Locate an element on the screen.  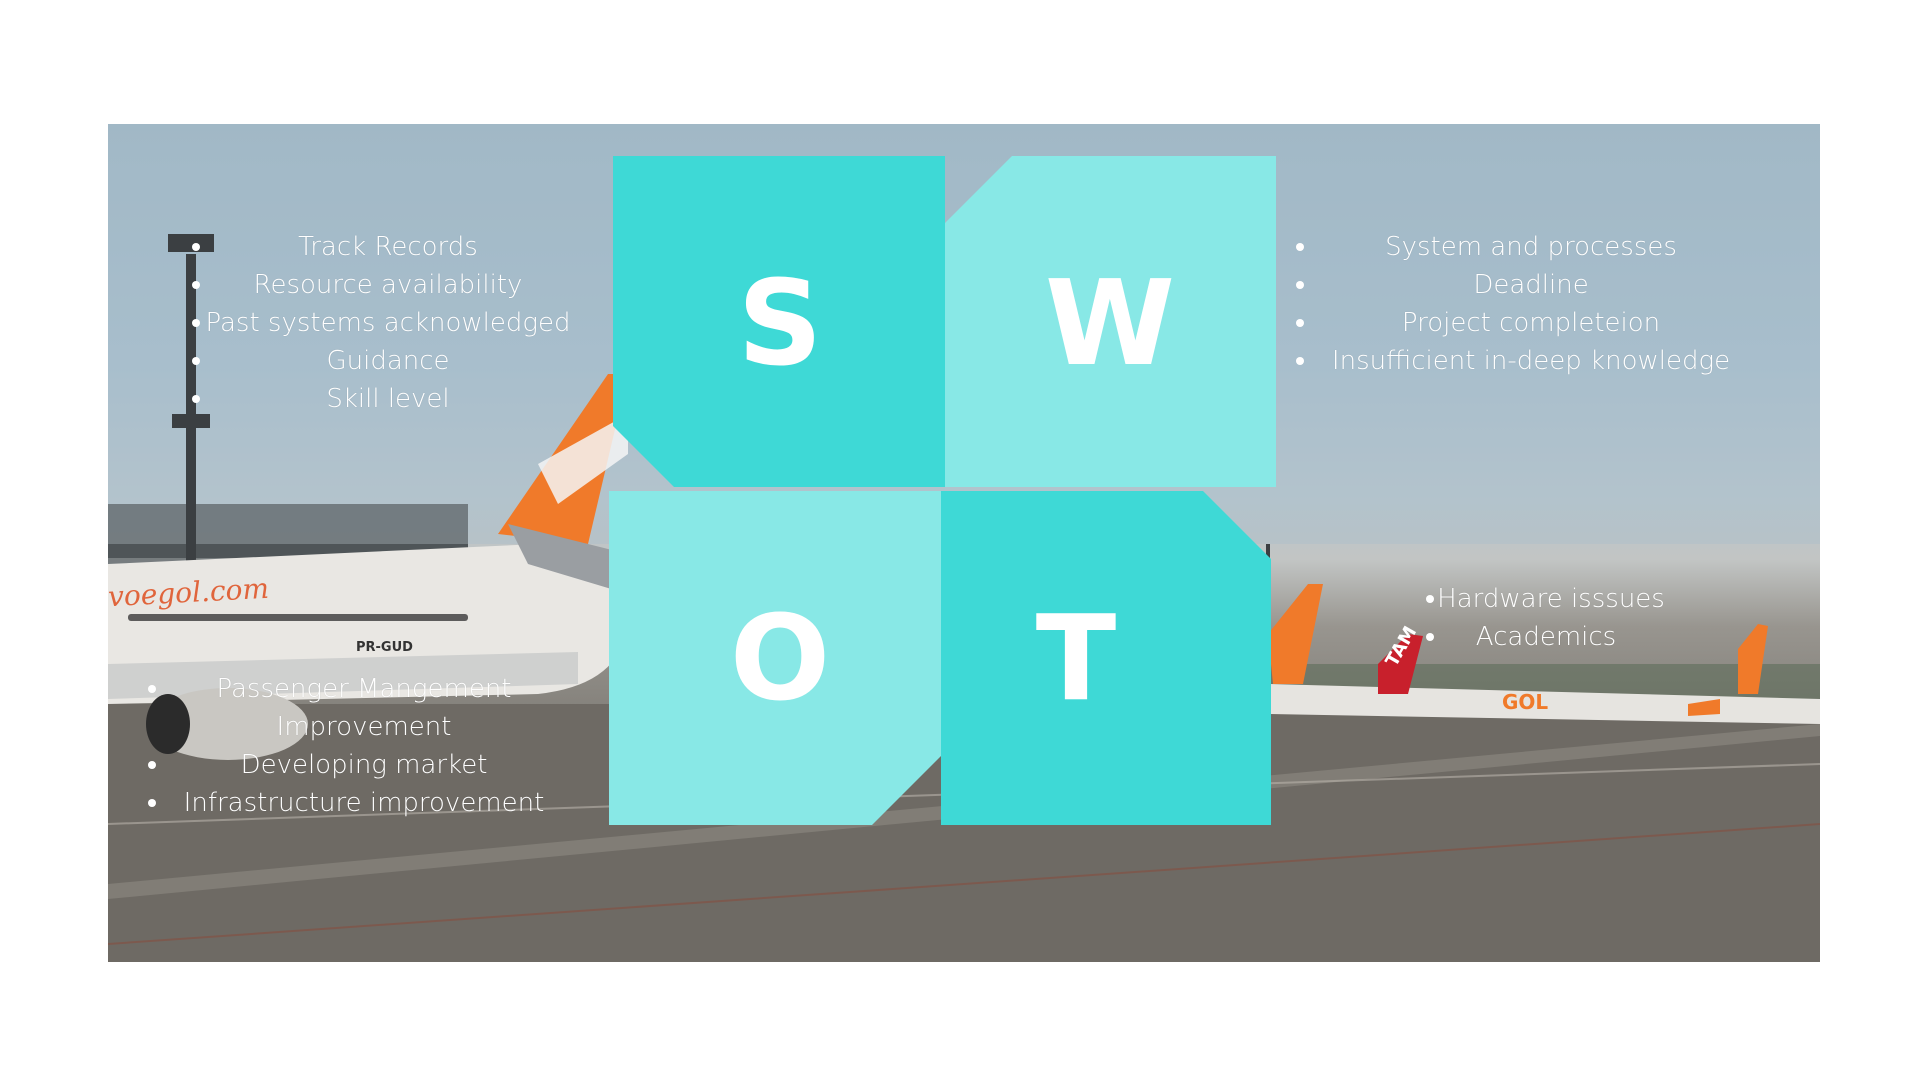
opportunity-letter: O is located at coordinates (780, 658).